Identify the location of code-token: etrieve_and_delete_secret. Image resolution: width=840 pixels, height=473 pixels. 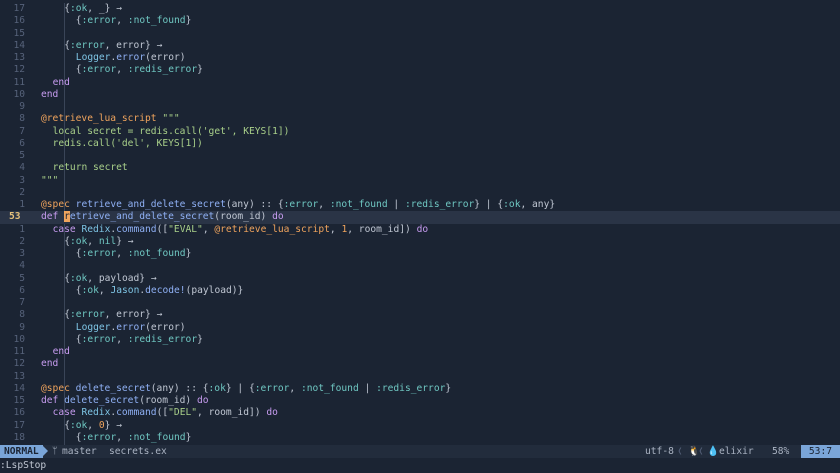
(142, 217).